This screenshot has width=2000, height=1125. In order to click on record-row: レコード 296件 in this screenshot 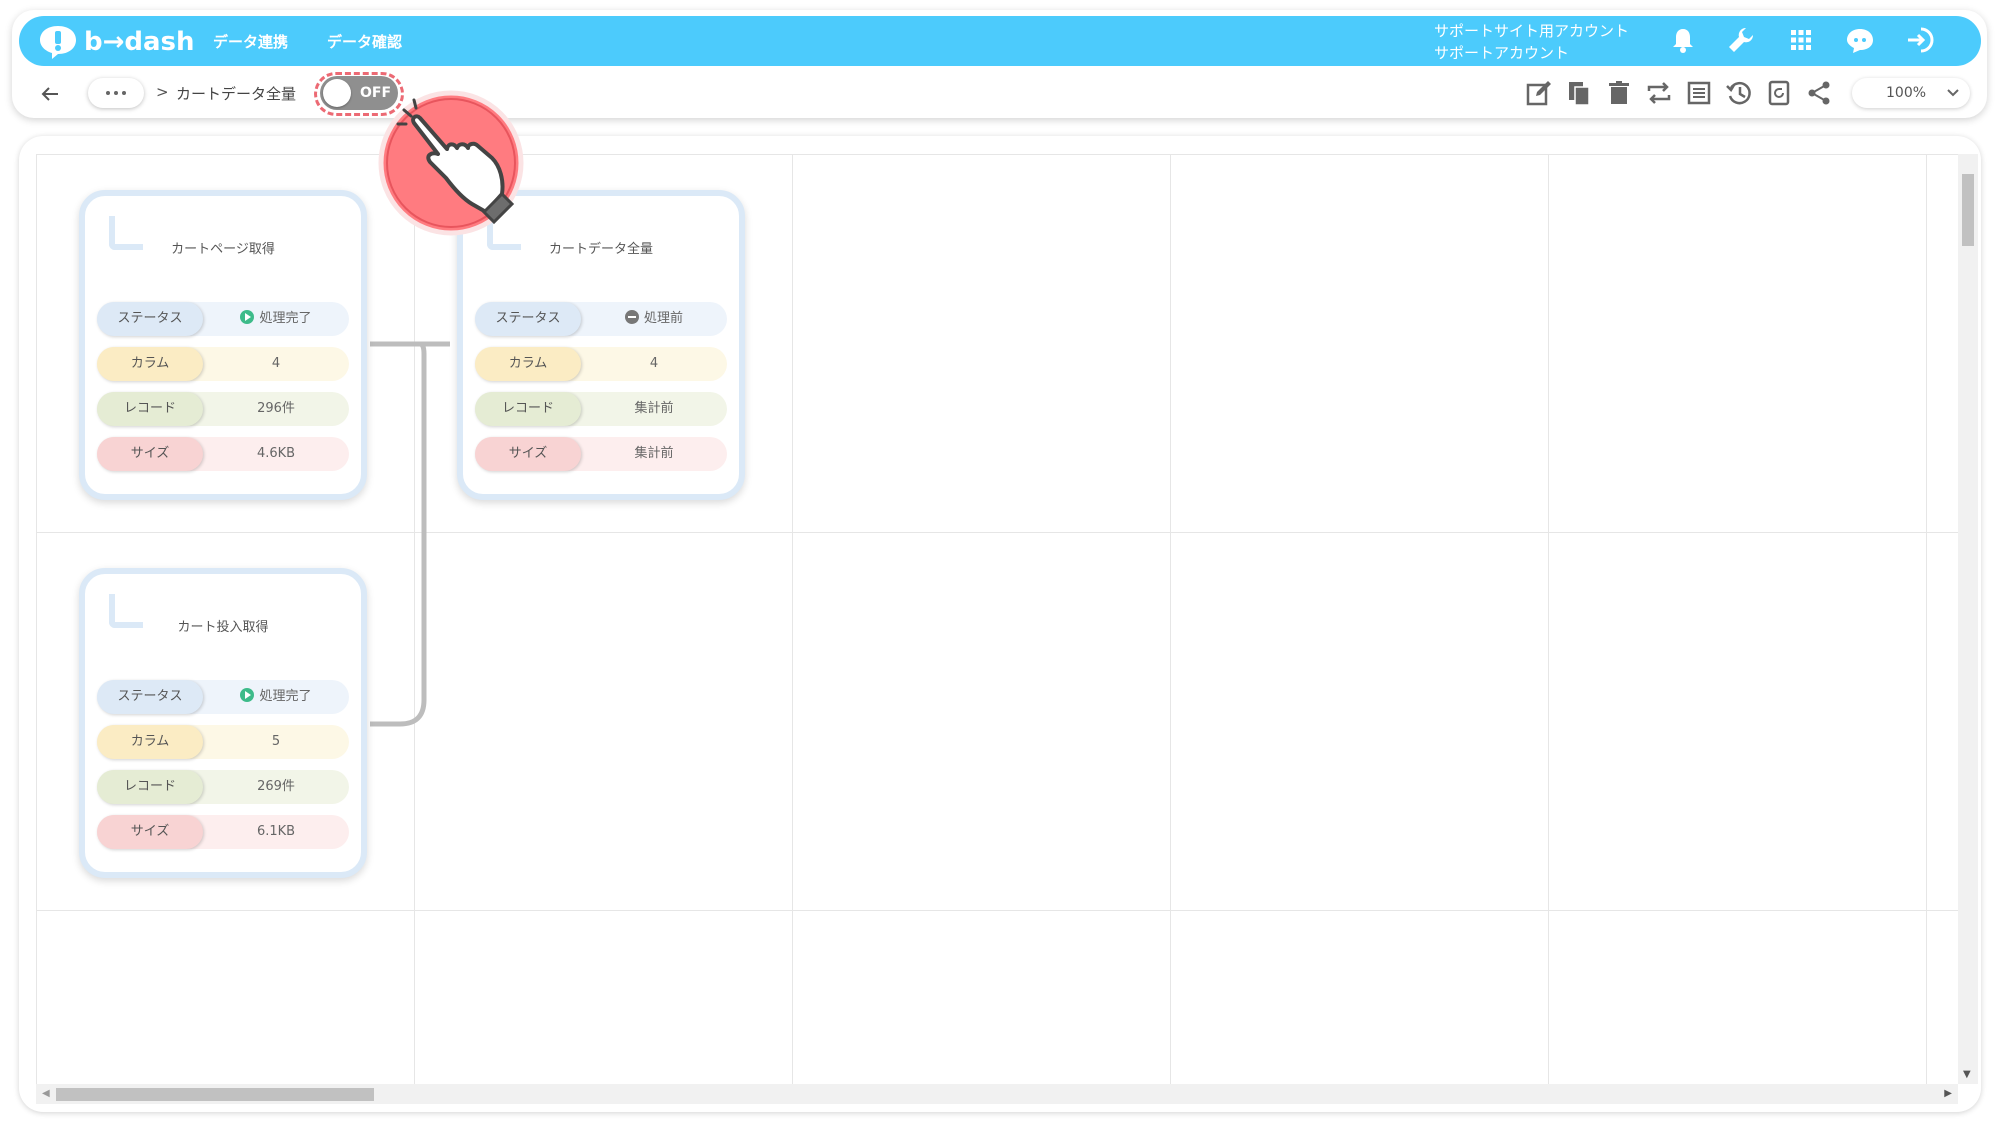, I will do `click(223, 409)`.